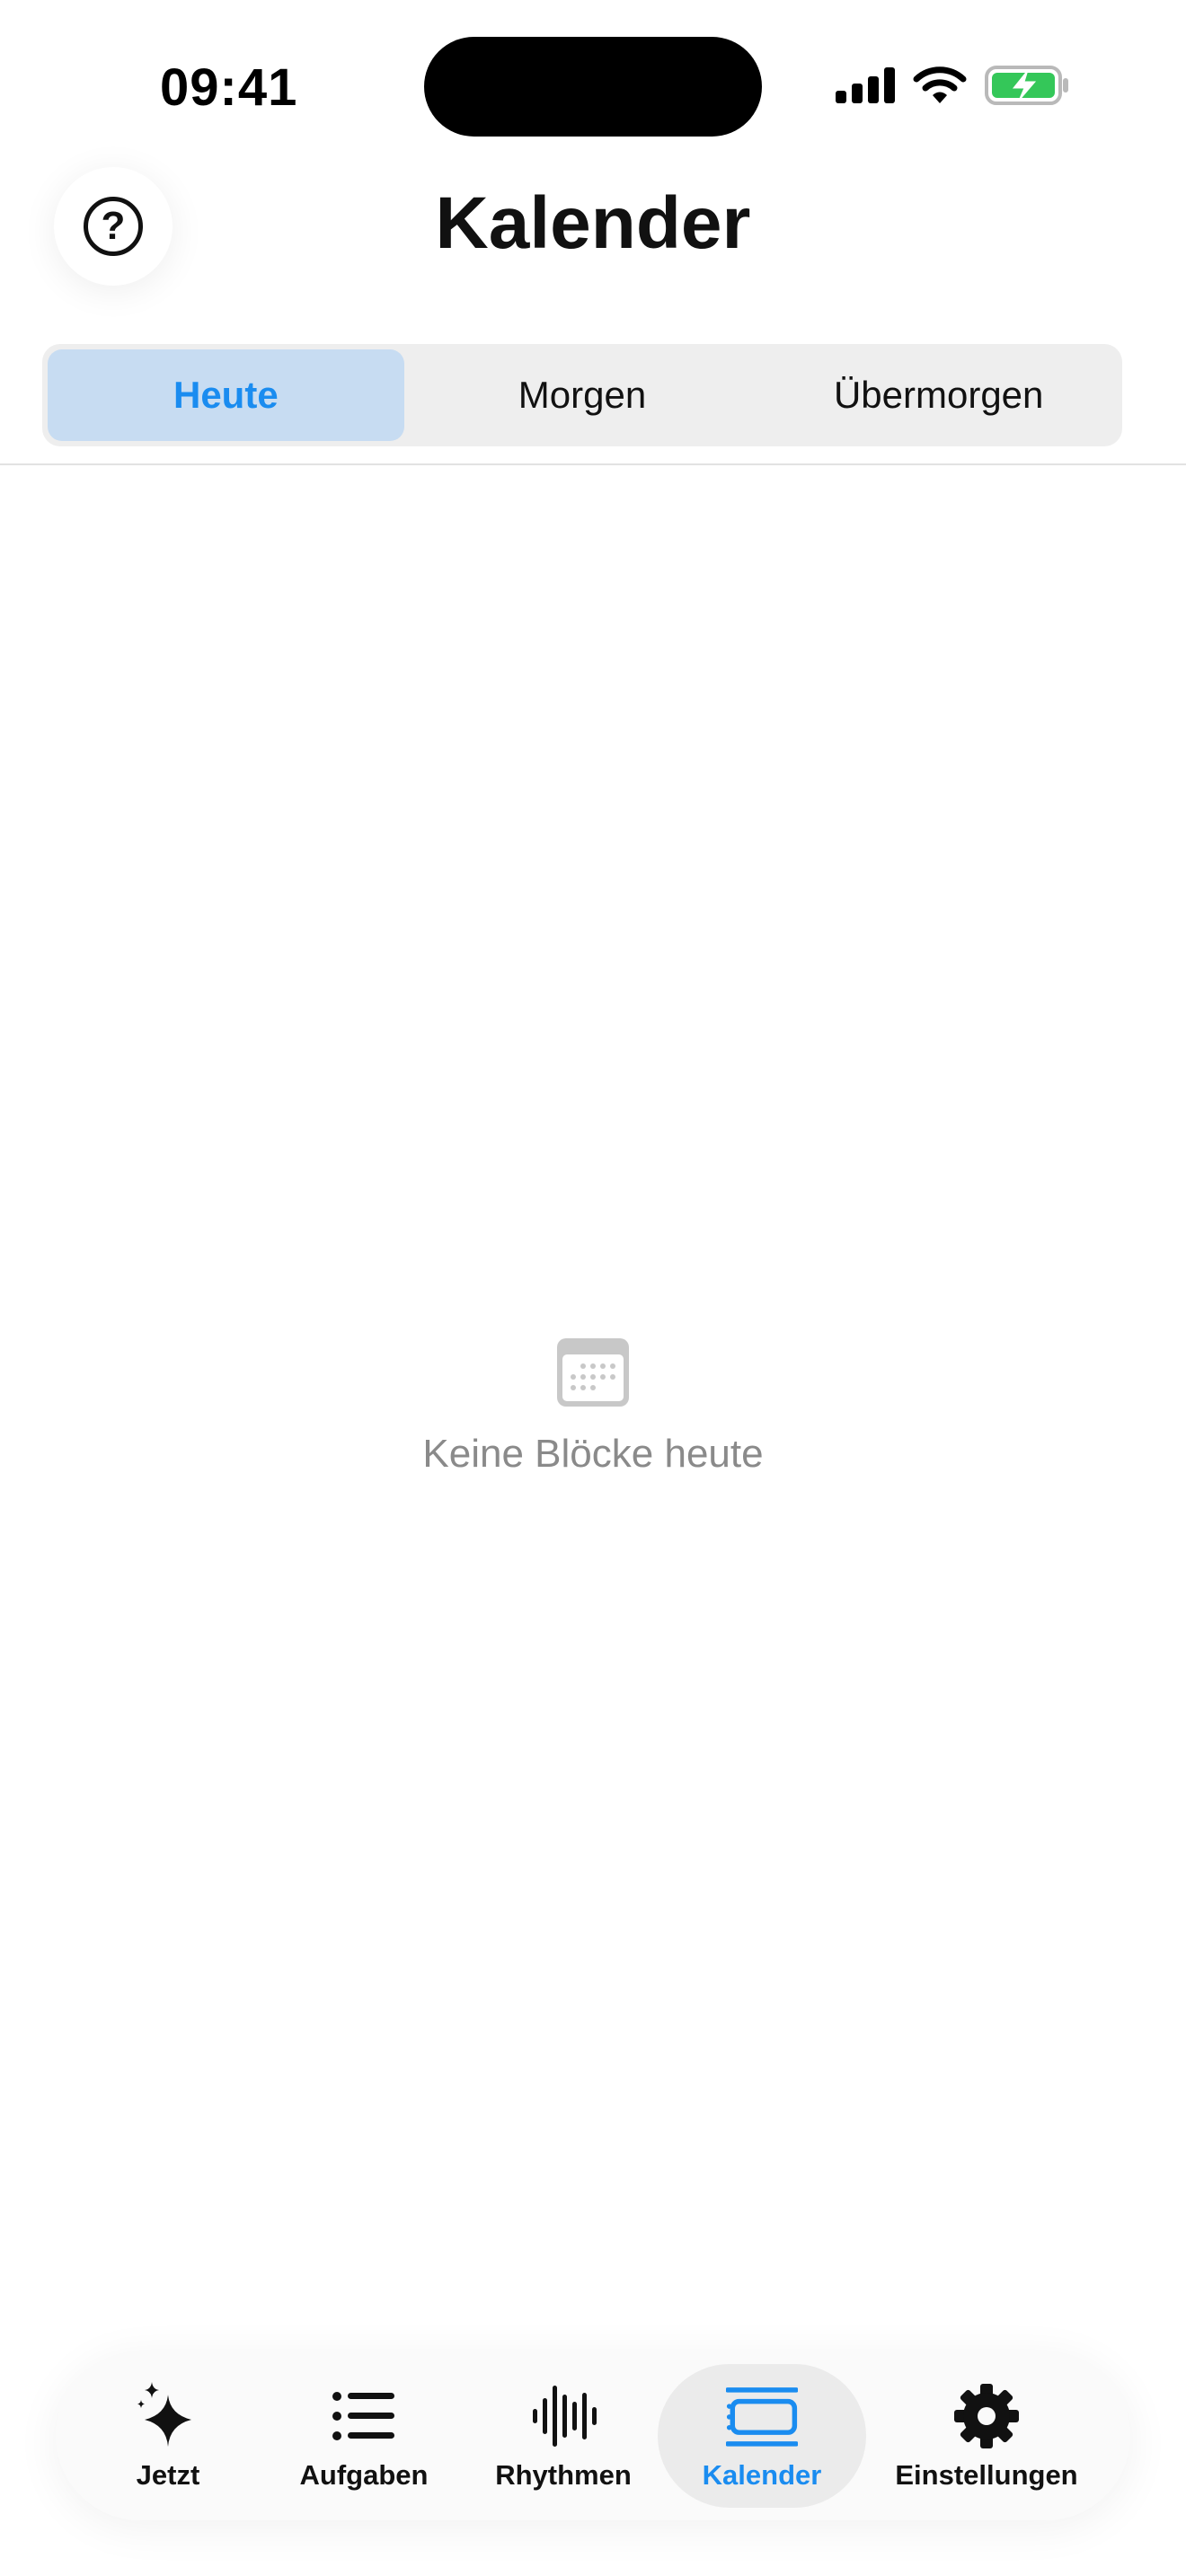 The width and height of the screenshot is (1186, 2576). I want to click on tab-label: Kalender, so click(762, 2475).